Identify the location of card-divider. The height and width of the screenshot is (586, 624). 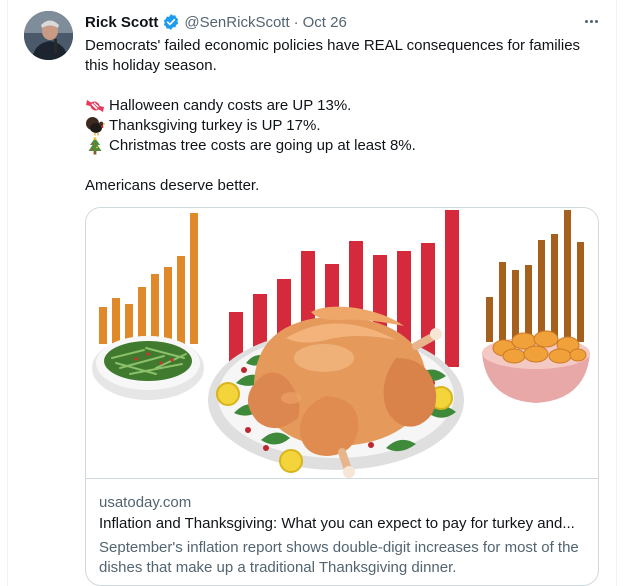
(342, 478).